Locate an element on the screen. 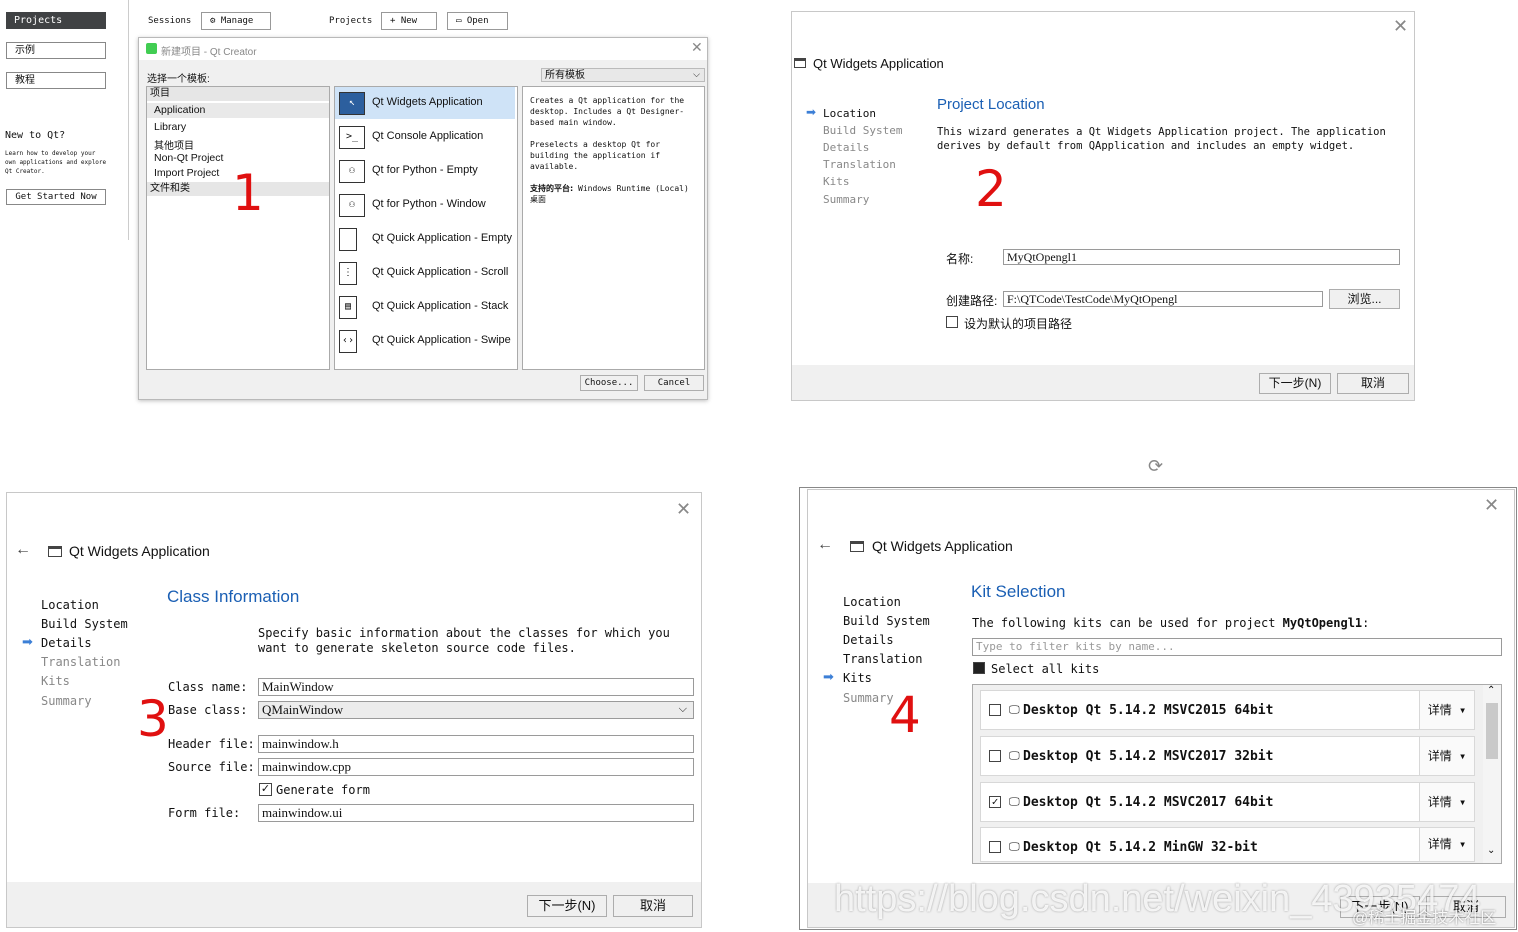 The width and height of the screenshot is (1518, 932). nav-build-system: Build System is located at coordinates (84, 624).